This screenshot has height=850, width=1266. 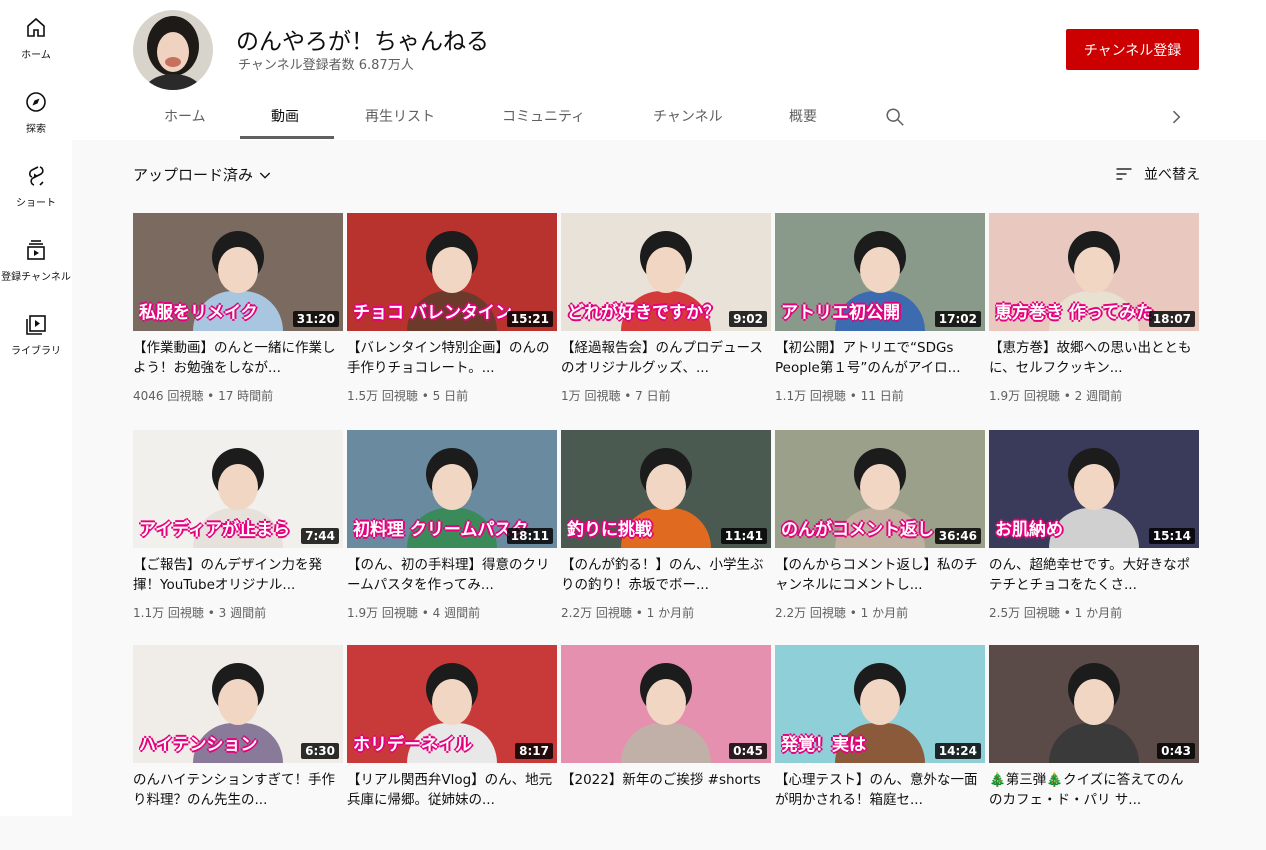 What do you see at coordinates (529, 319) in the screenshot?
I see `video-duration-badge: 15:21` at bounding box center [529, 319].